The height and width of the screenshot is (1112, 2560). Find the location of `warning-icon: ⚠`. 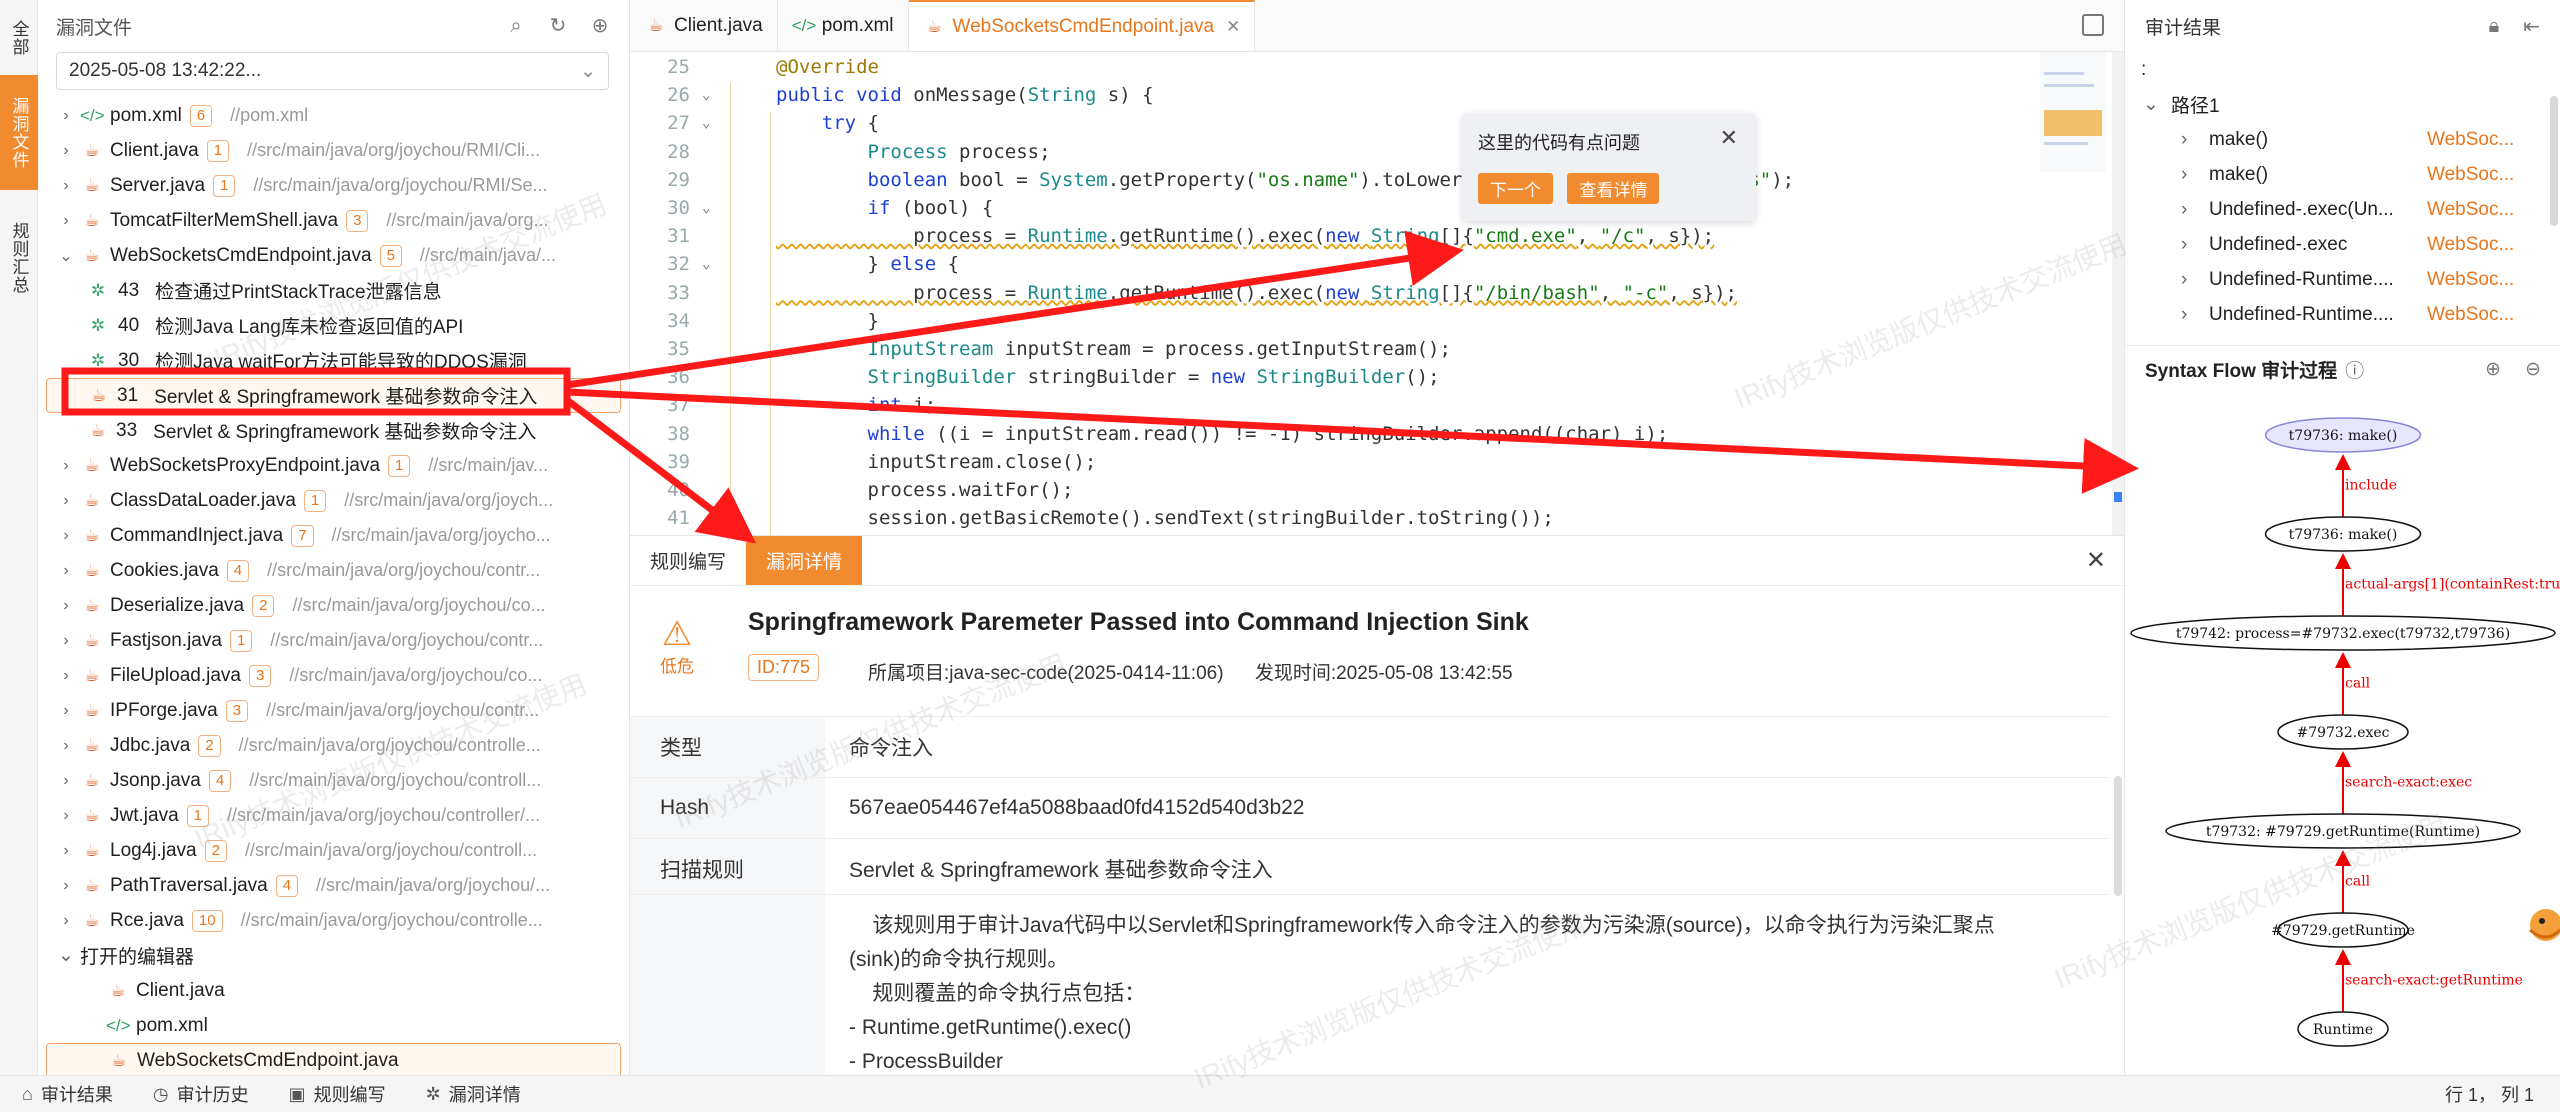

warning-icon: ⚠ is located at coordinates (677, 634).